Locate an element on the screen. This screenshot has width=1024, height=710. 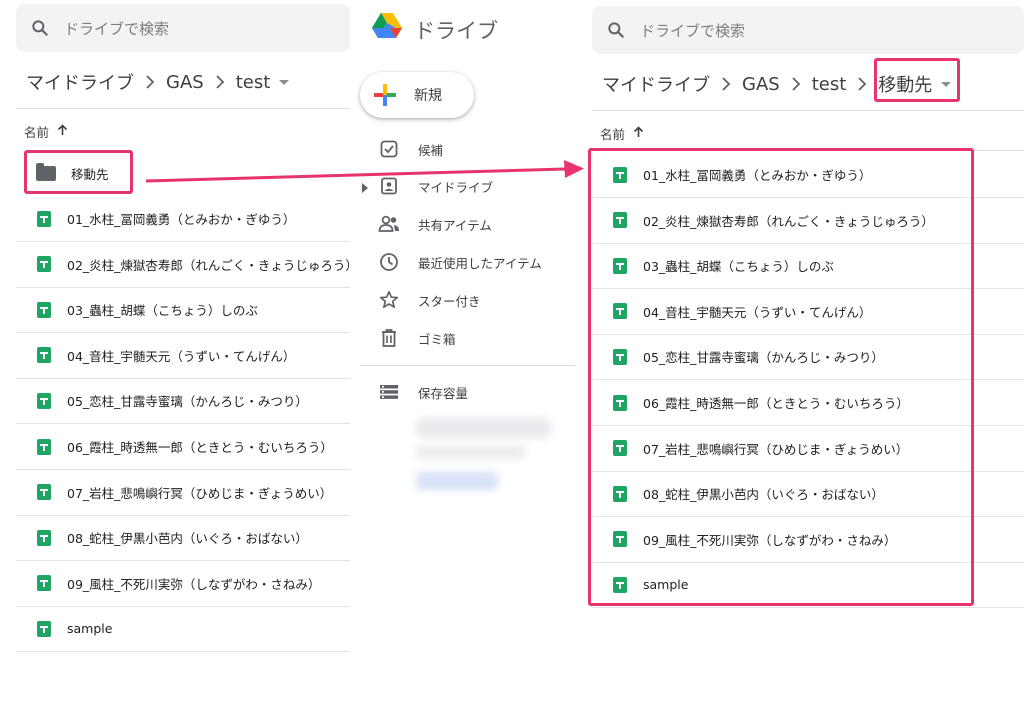
file-row: 05_恋柱_甘露寺蜜璃（かんろじ・みつり） is located at coordinates (183, 401).